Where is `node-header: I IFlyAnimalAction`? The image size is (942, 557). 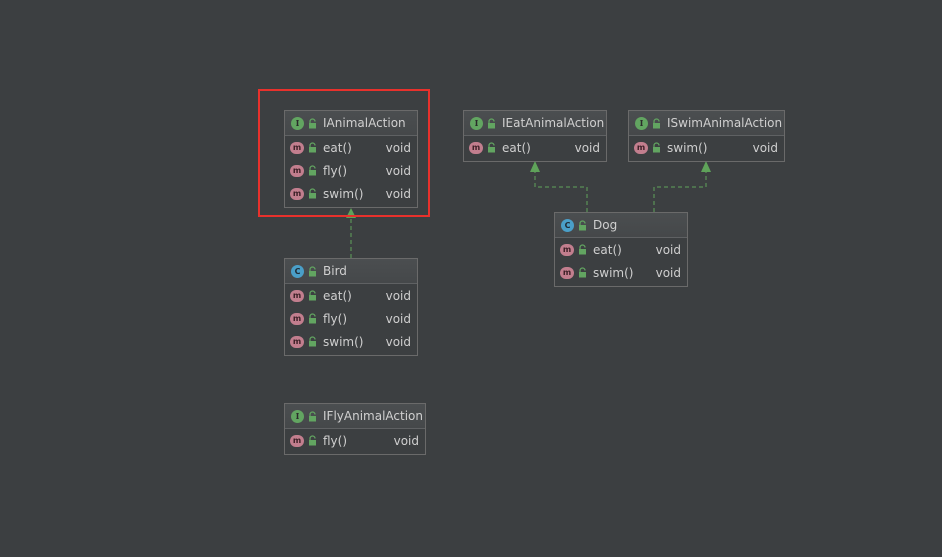
node-header: I IFlyAnimalAction is located at coordinates (355, 416).